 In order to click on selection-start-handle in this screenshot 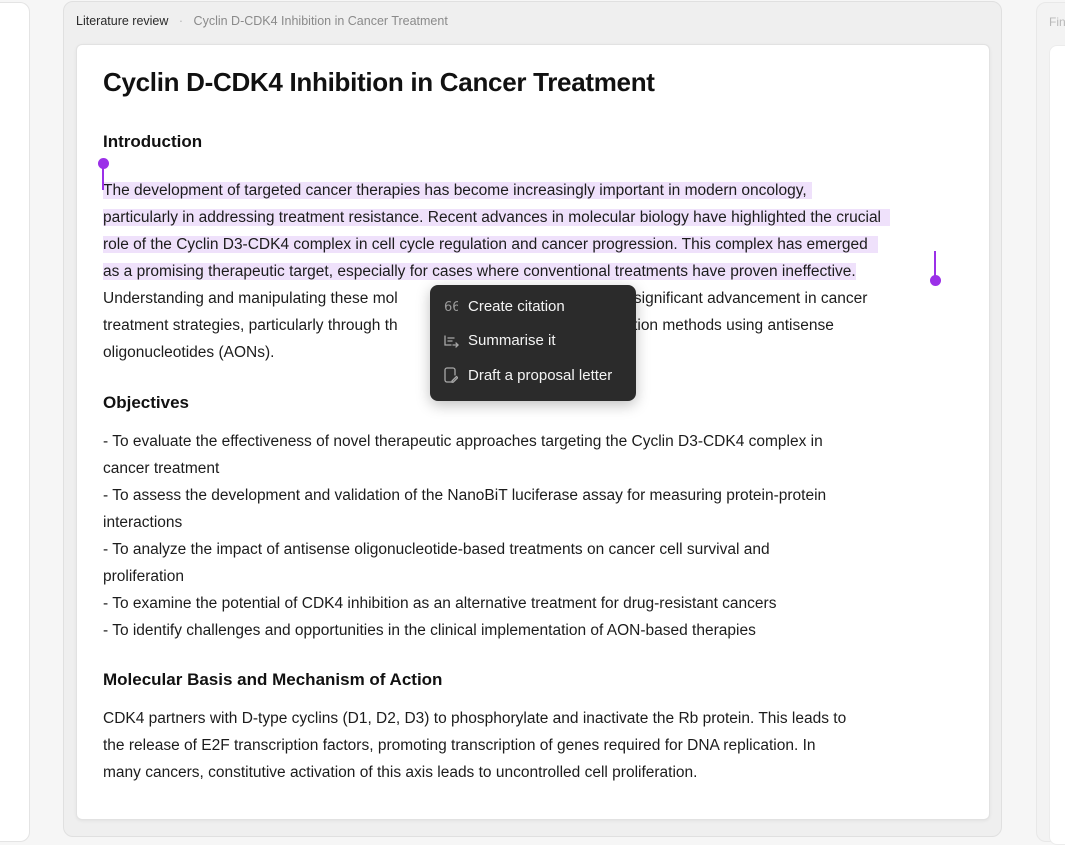, I will do `click(103, 175)`.